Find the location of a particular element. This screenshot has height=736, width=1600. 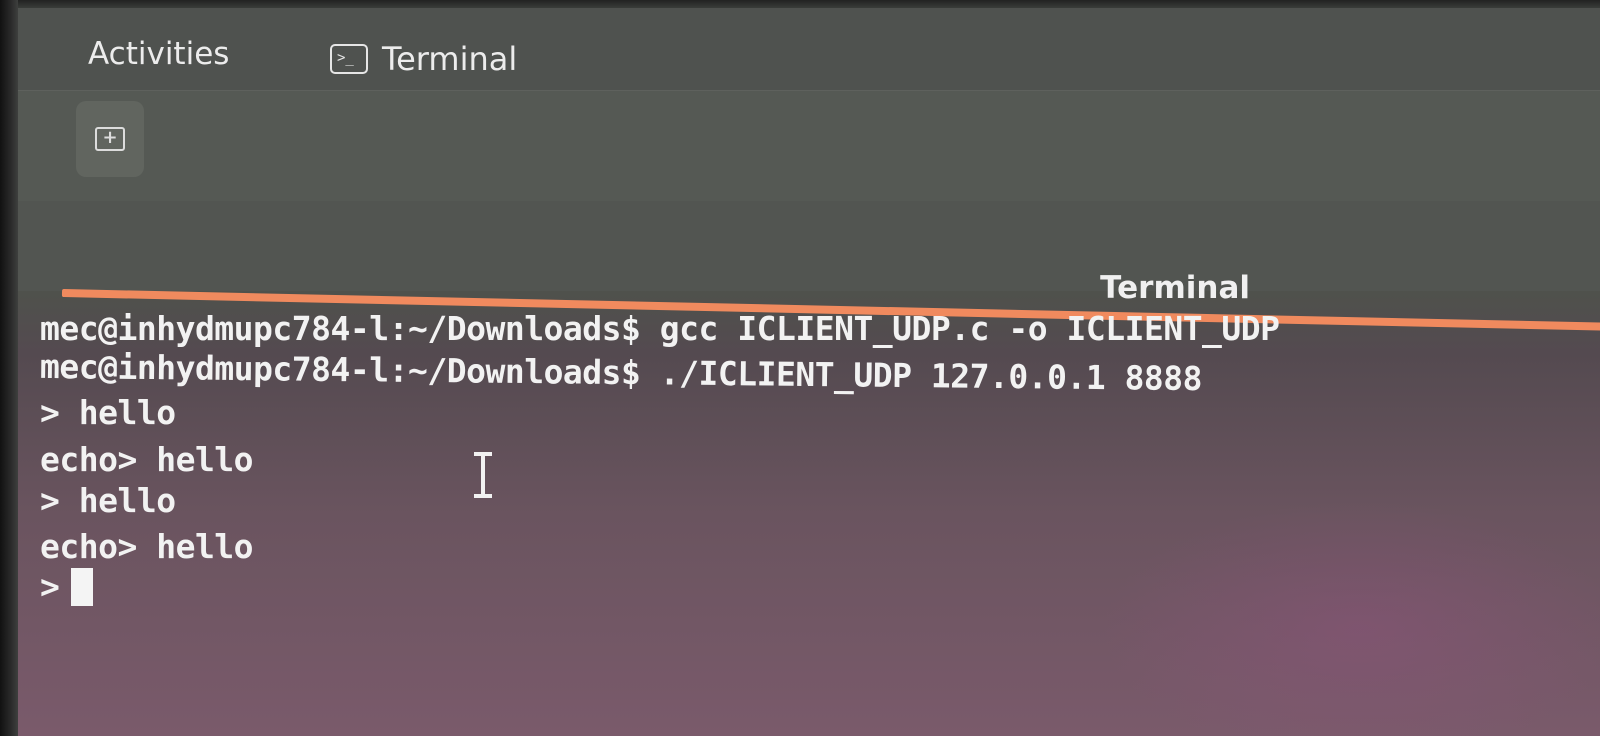

header-bar: + is located at coordinates (809, 146).